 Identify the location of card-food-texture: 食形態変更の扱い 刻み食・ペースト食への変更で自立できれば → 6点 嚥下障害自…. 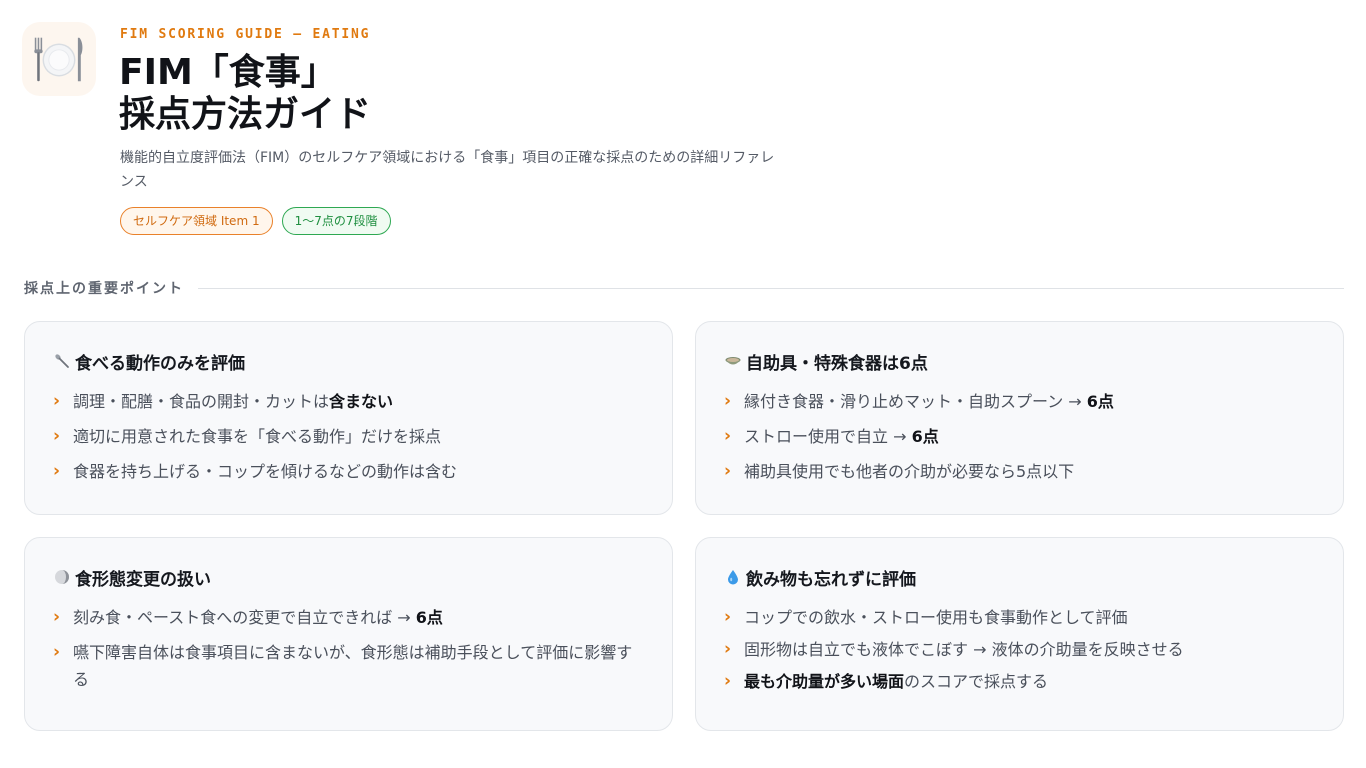
(348, 634).